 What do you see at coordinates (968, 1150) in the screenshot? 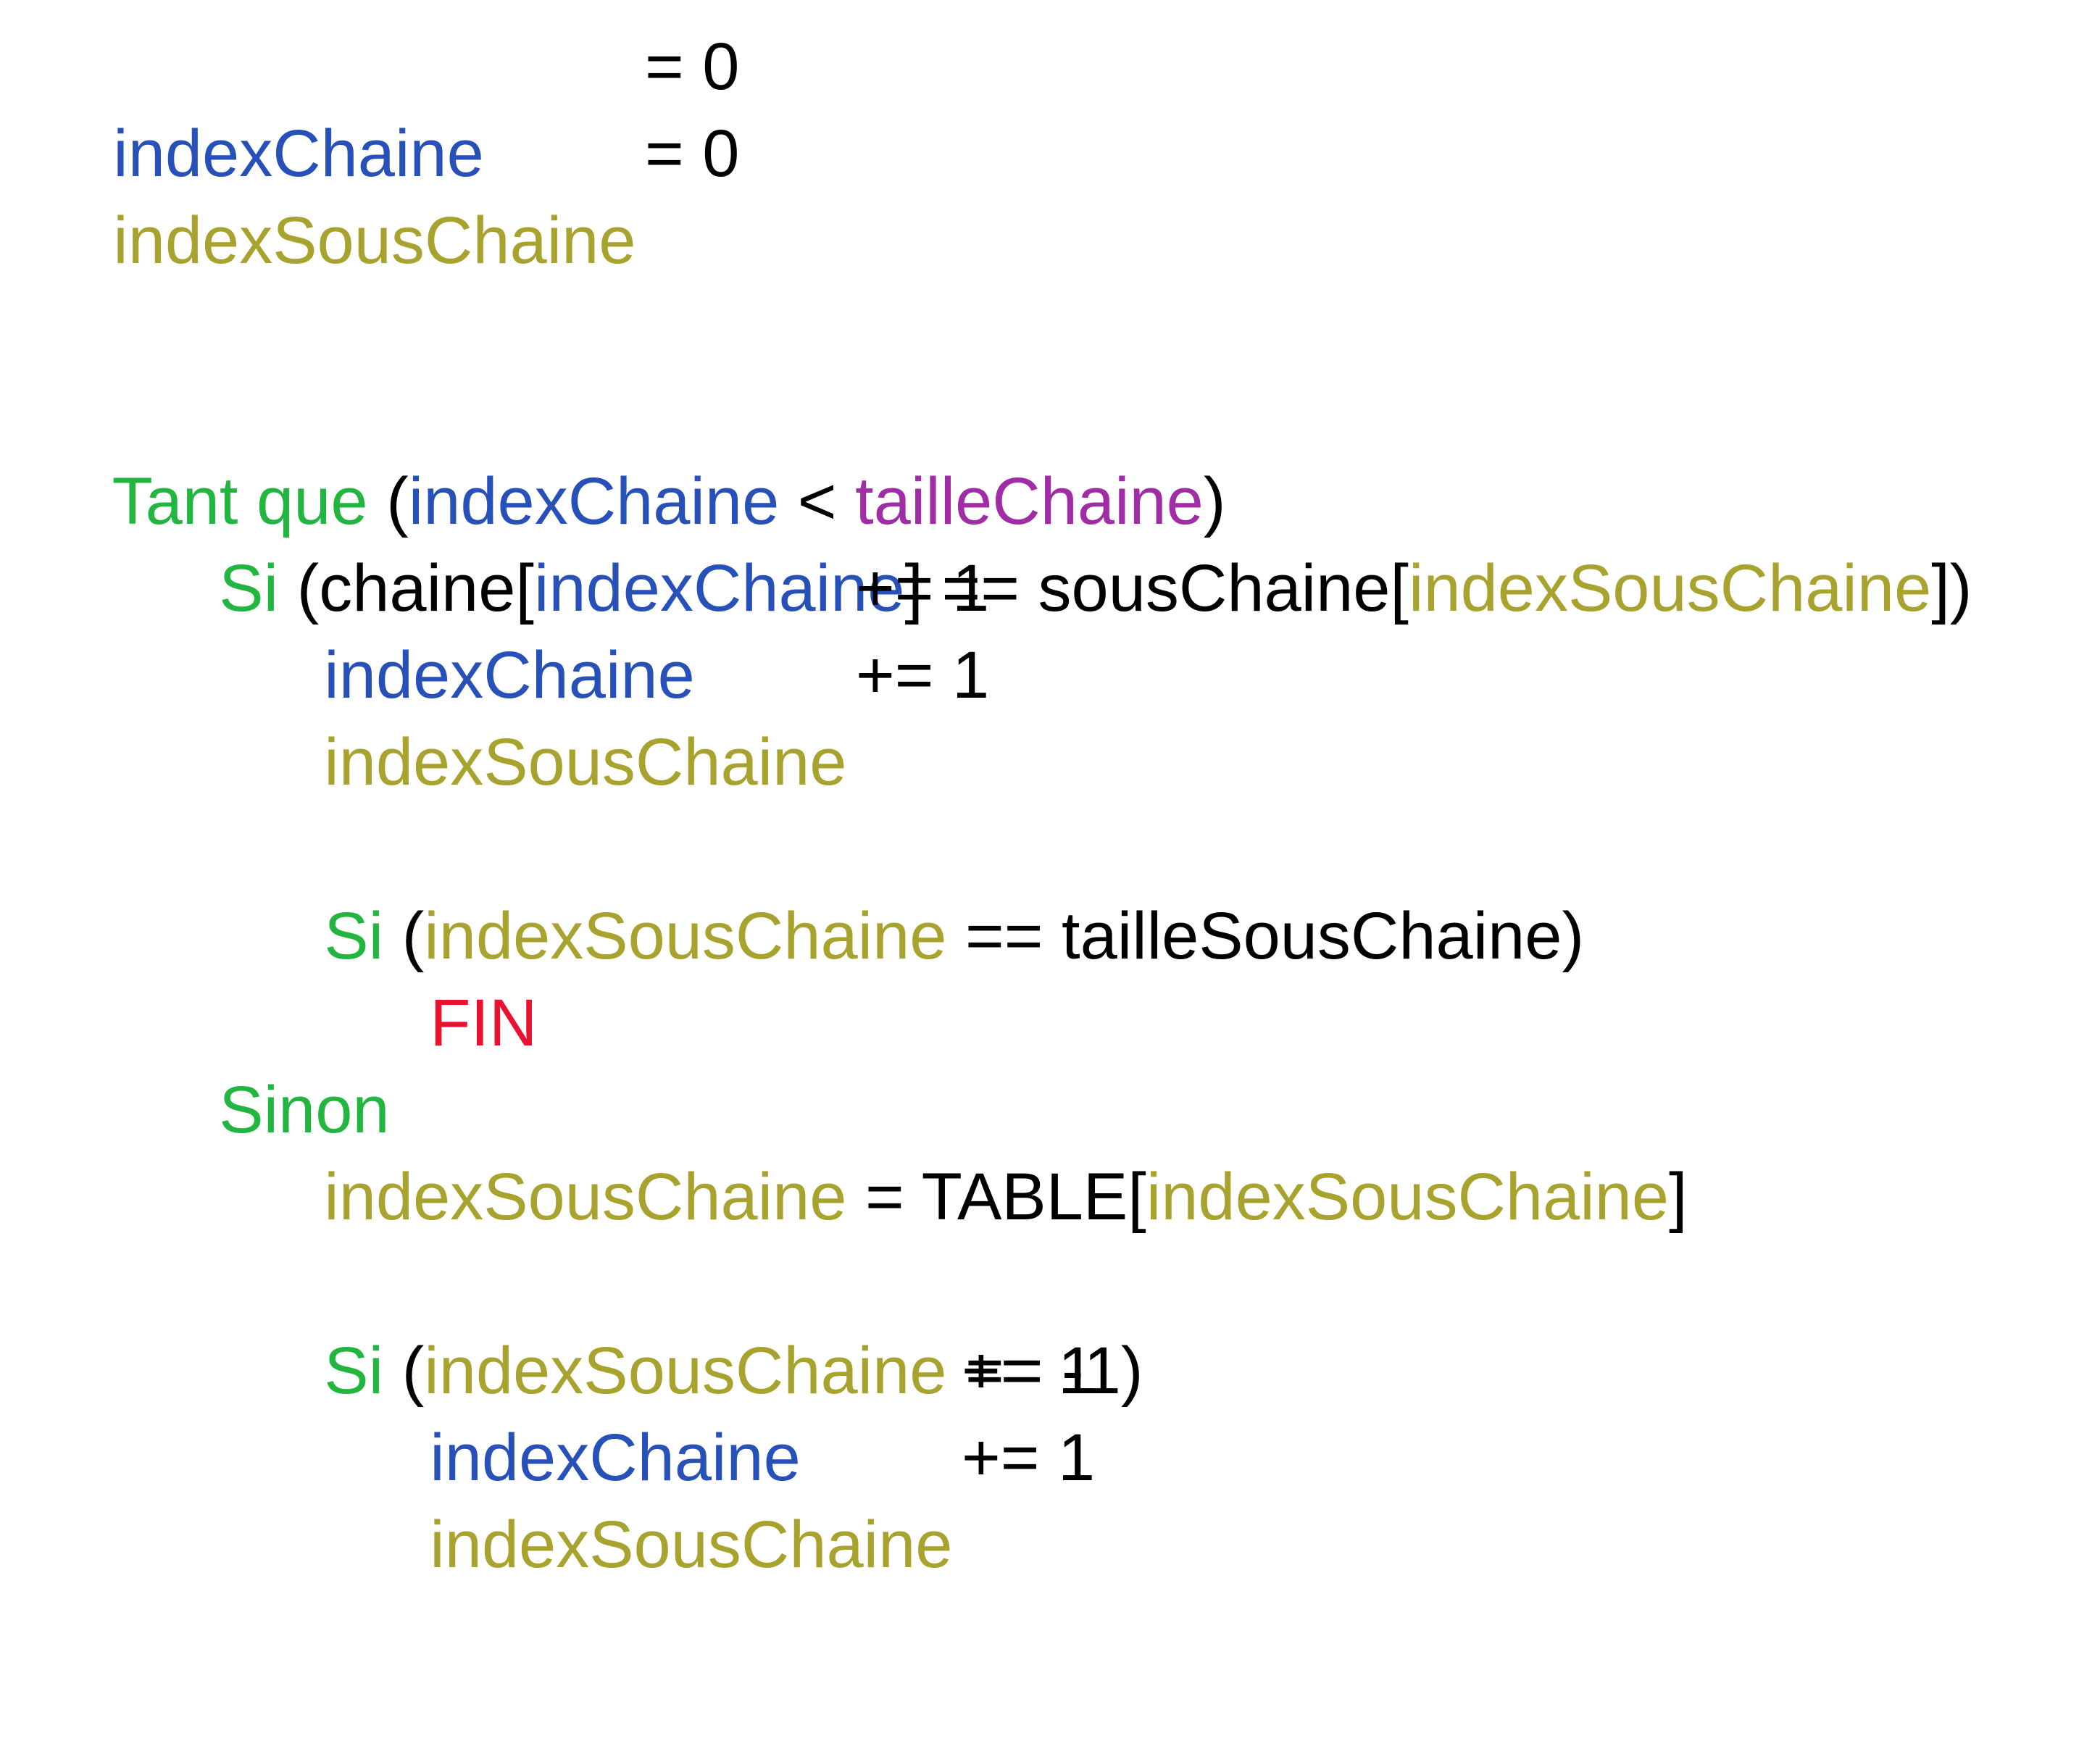
I see `code-line-table-lookup: indexSousChaine = TABLE[indexSousChaine]` at bounding box center [968, 1150].